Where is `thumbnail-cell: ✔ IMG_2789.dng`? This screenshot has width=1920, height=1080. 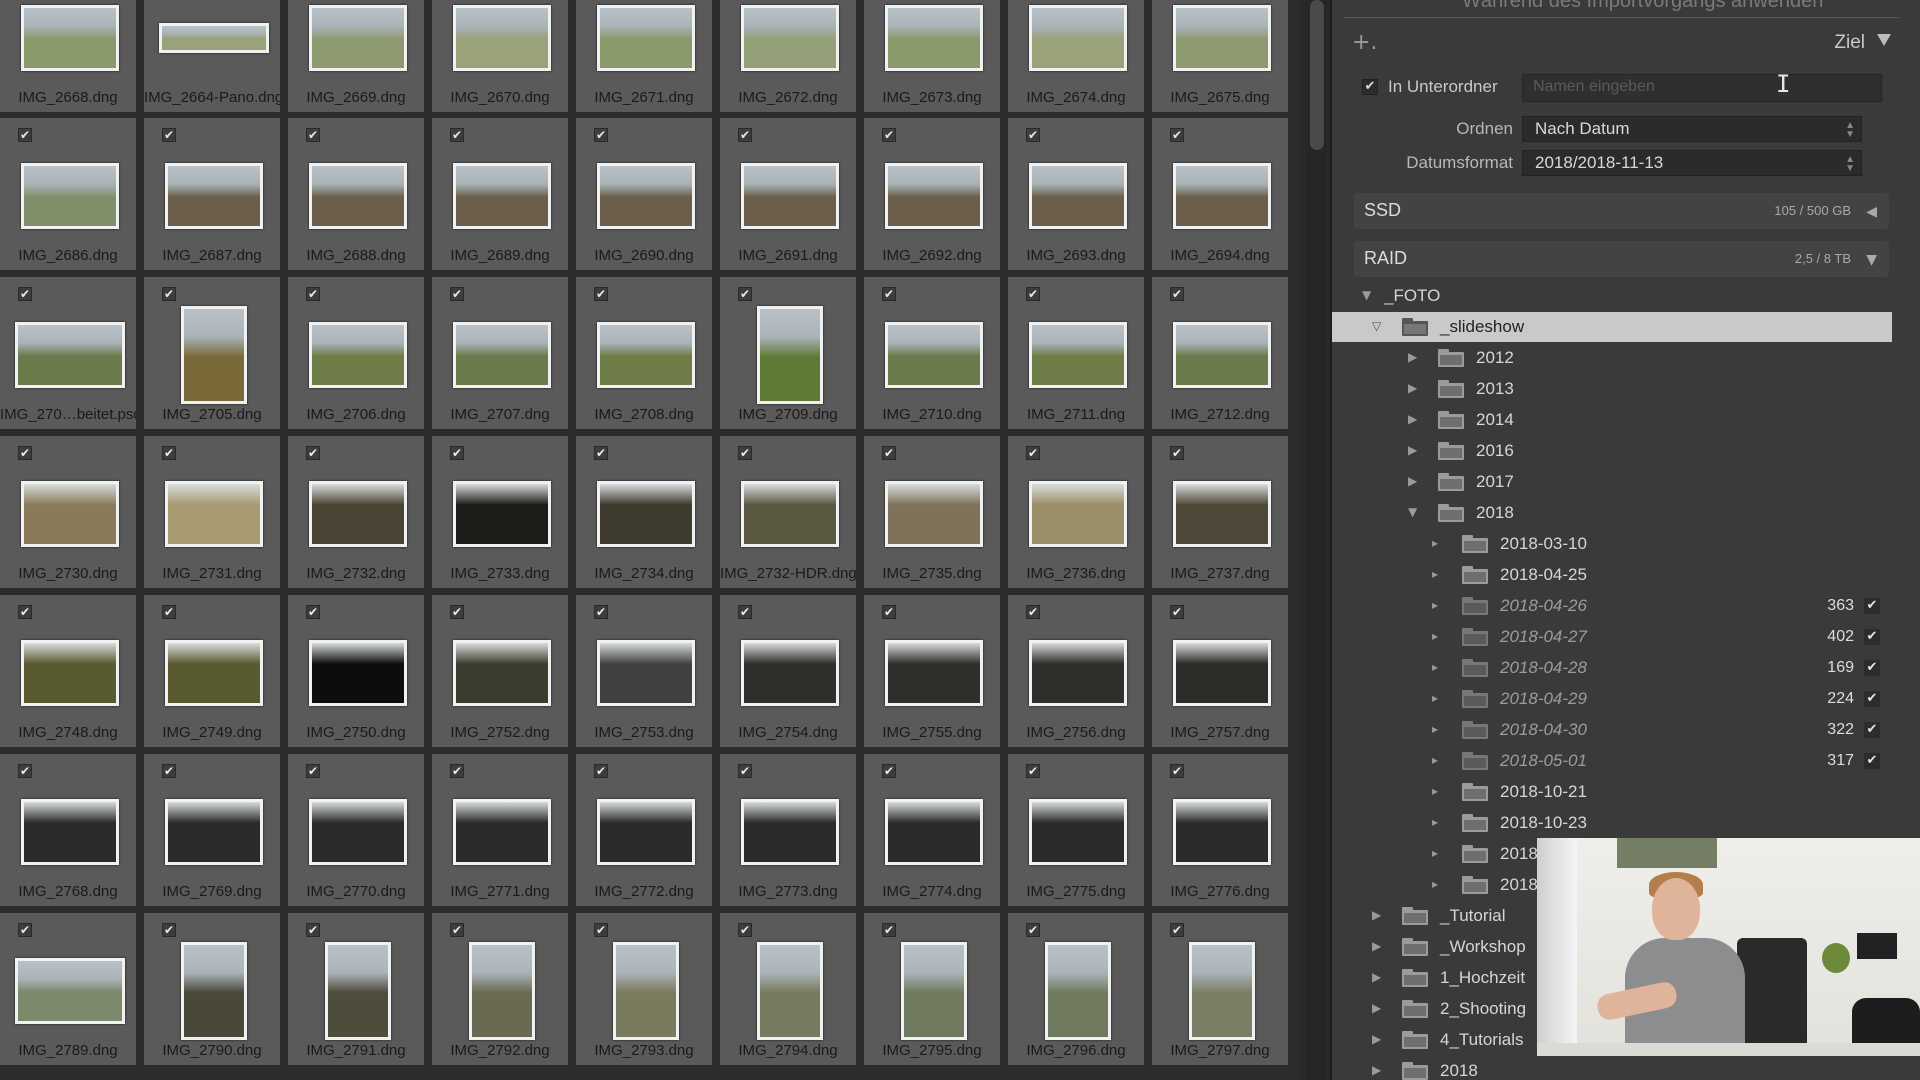
thumbnail-cell: ✔ IMG_2789.dng is located at coordinates (70, 991).